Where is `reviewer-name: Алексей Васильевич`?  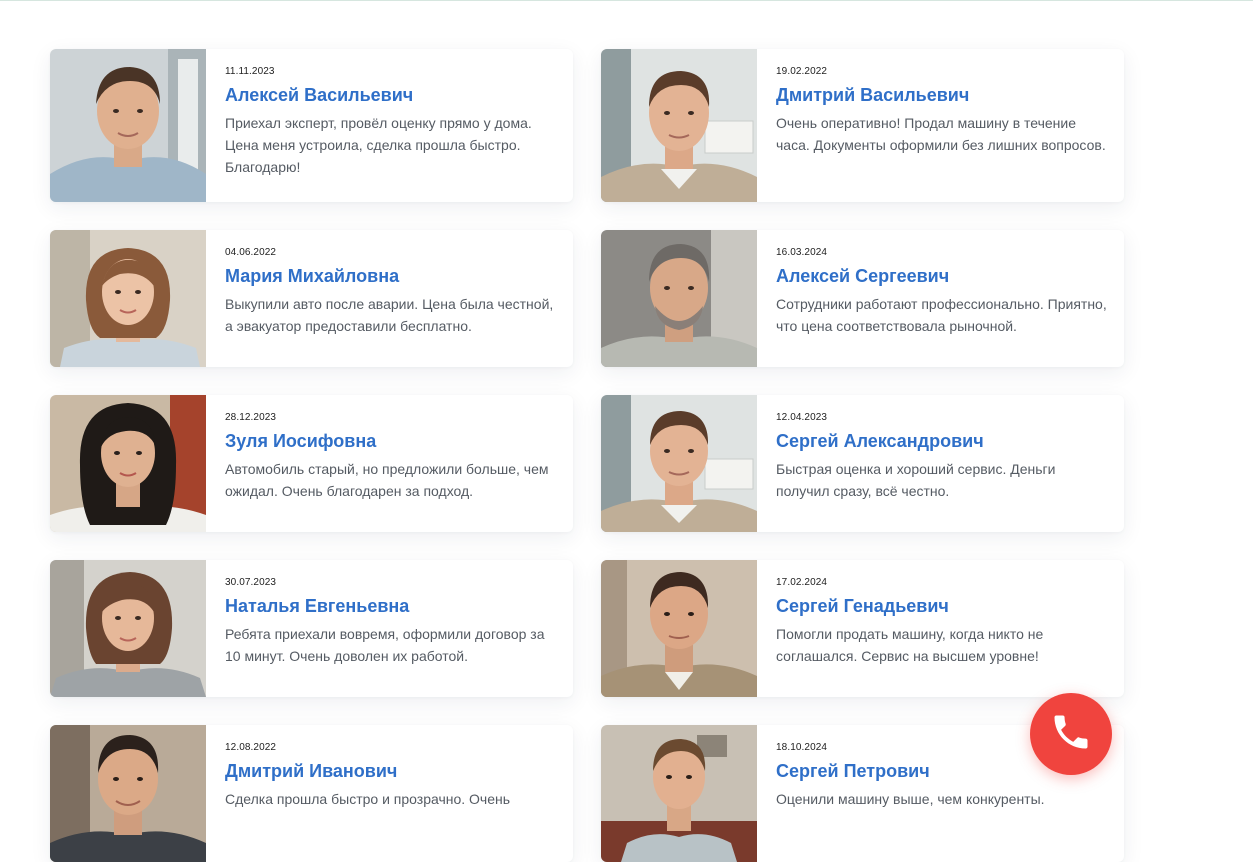
reviewer-name: Алексей Васильевич is located at coordinates (319, 95).